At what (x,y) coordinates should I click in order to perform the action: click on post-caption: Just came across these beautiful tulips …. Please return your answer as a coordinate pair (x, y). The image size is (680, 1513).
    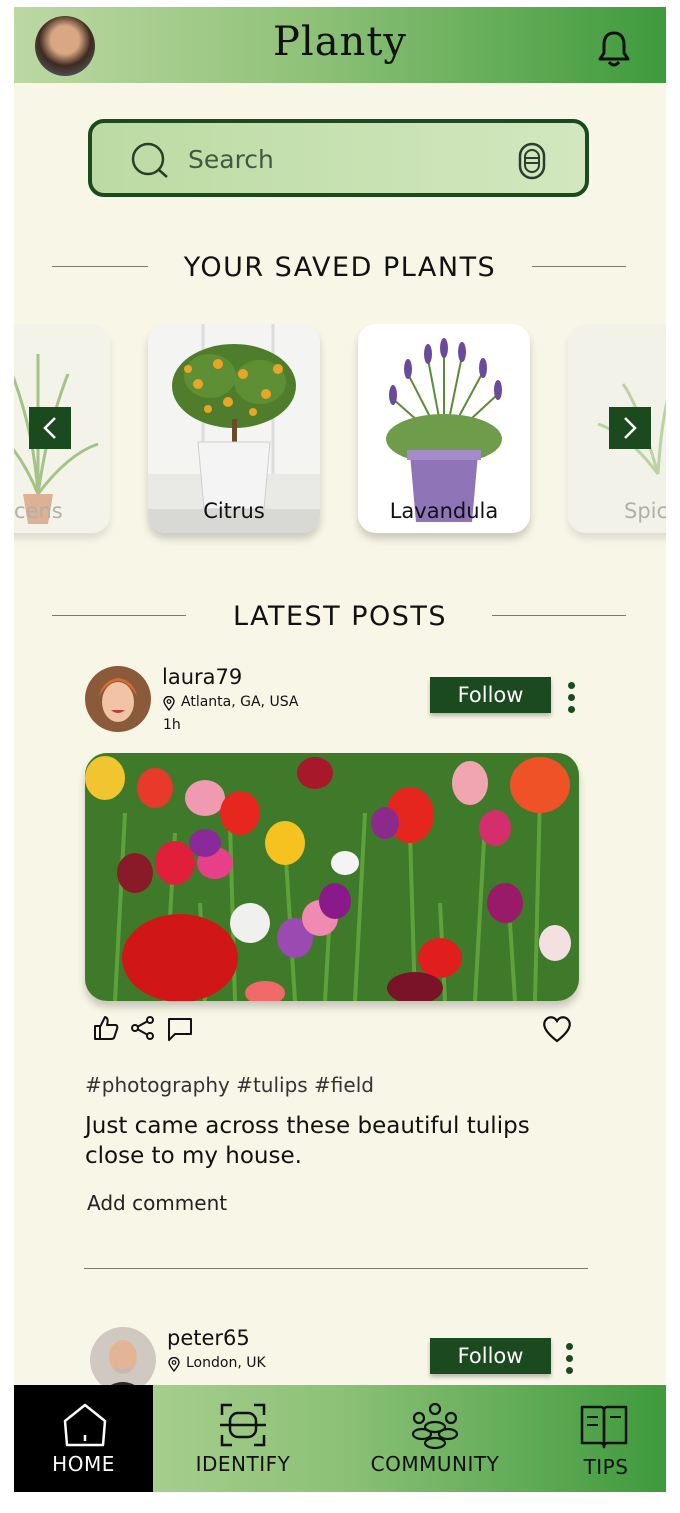
    Looking at the image, I should click on (307, 1141).